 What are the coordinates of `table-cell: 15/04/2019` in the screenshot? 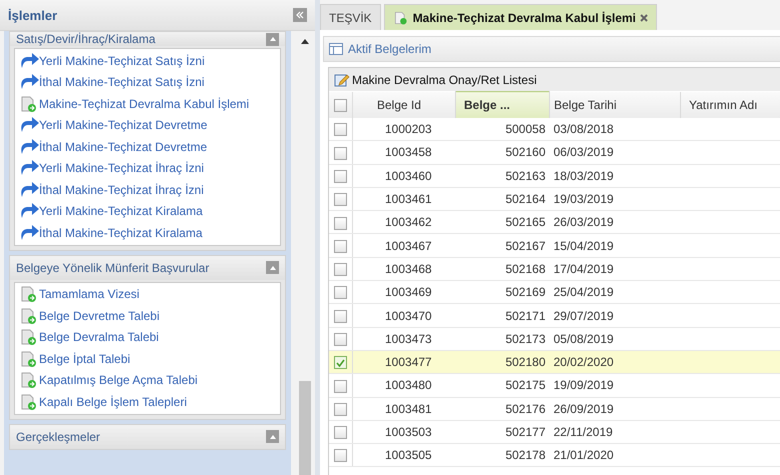 It's located at (615, 246).